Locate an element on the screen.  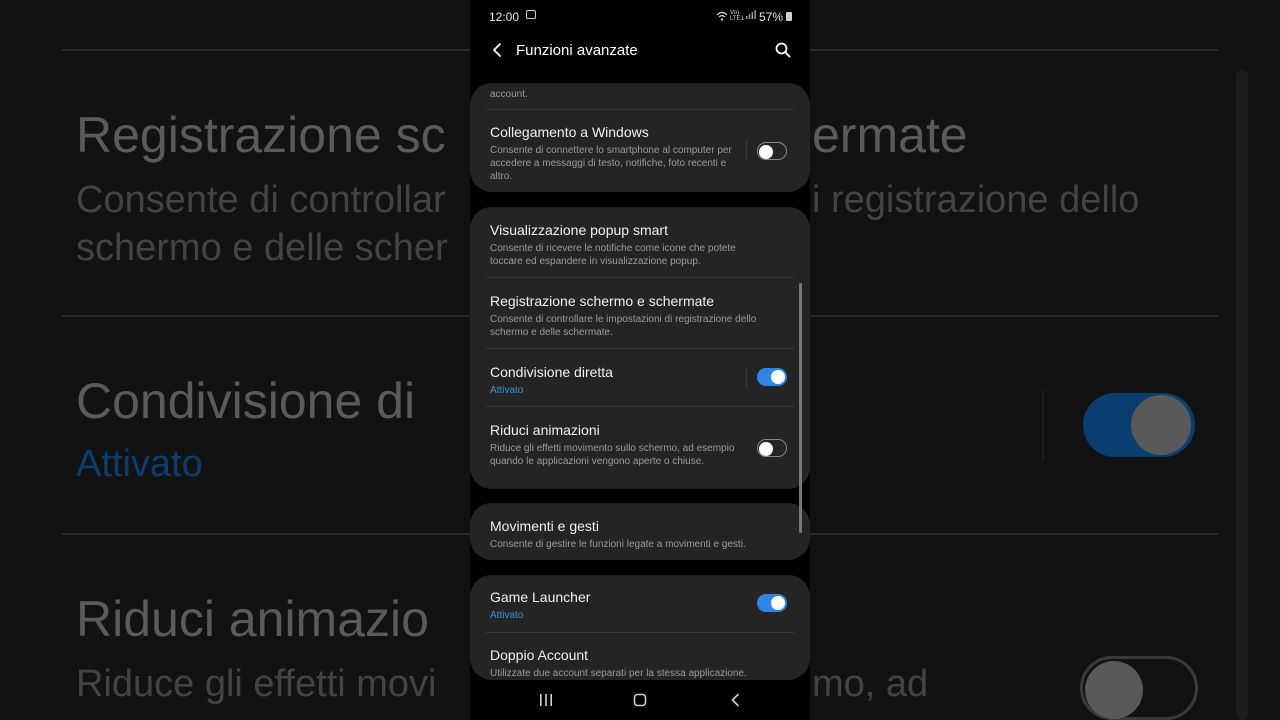
recent-apps-icon is located at coordinates (546, 700).